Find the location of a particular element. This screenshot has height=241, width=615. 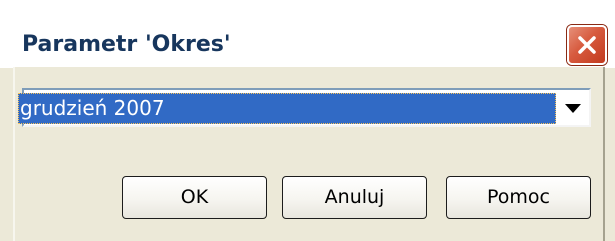

dropdown-arrow-button is located at coordinates (574, 108).